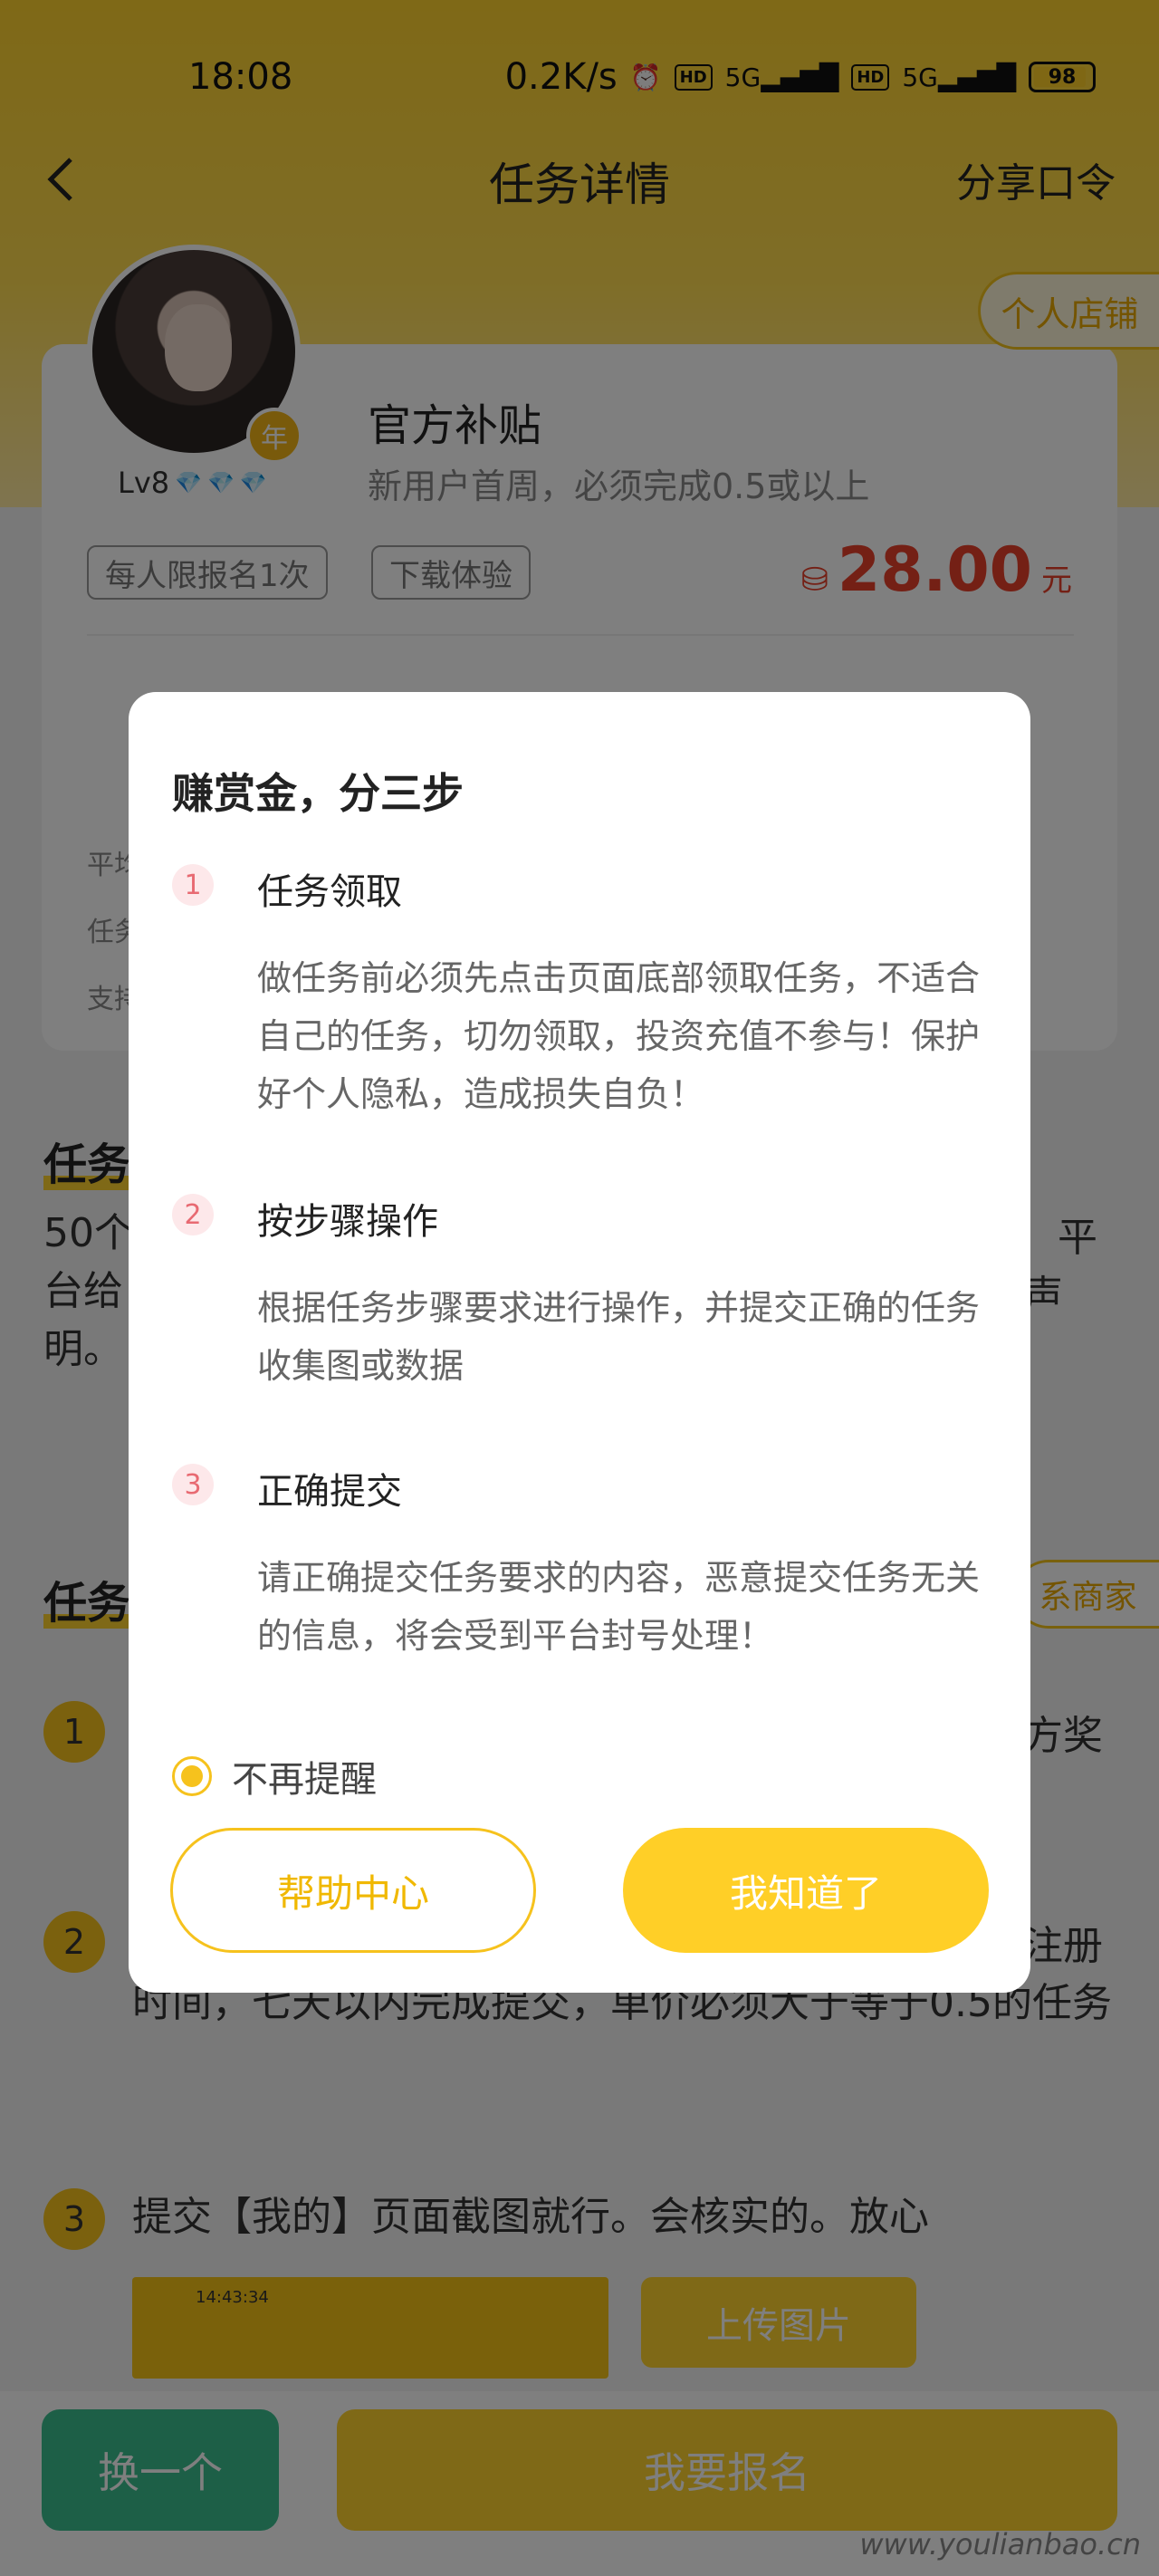 The height and width of the screenshot is (2576, 1159). What do you see at coordinates (353, 1890) in the screenshot?
I see `help-center-button: 帮助中心` at bounding box center [353, 1890].